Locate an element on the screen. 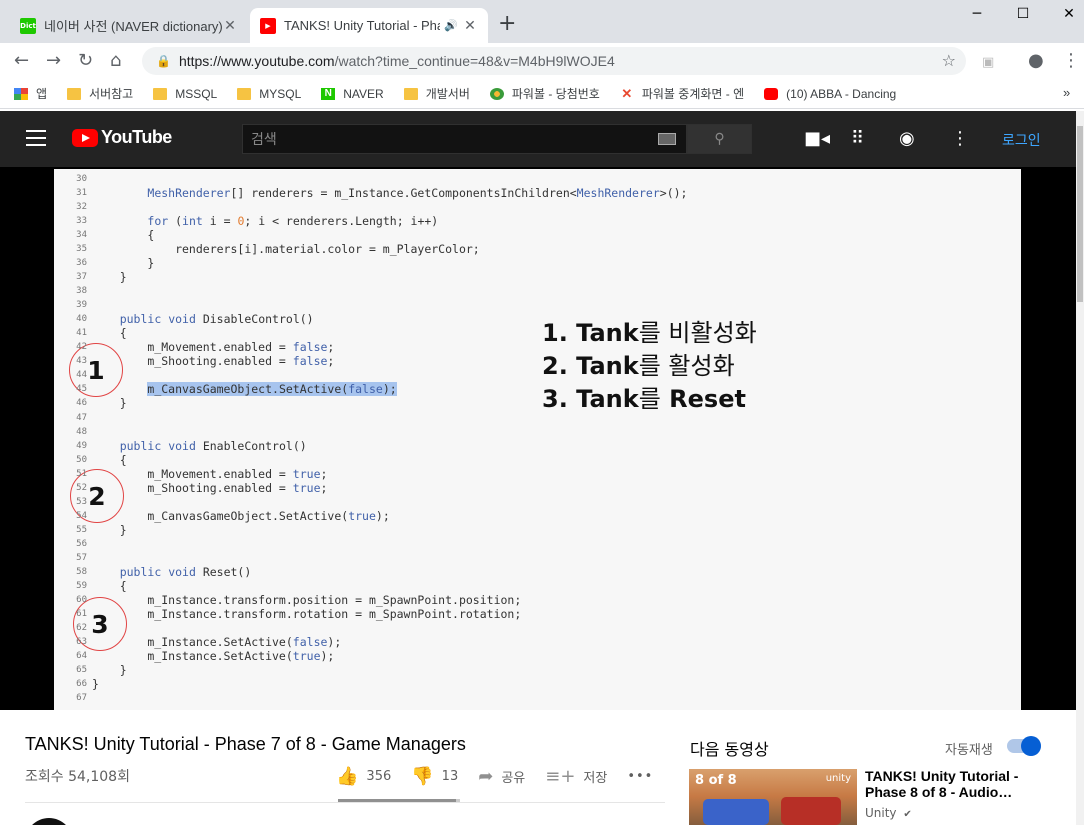 The height and width of the screenshot is (825, 1084). dislike-count: 13 is located at coordinates (450, 776).